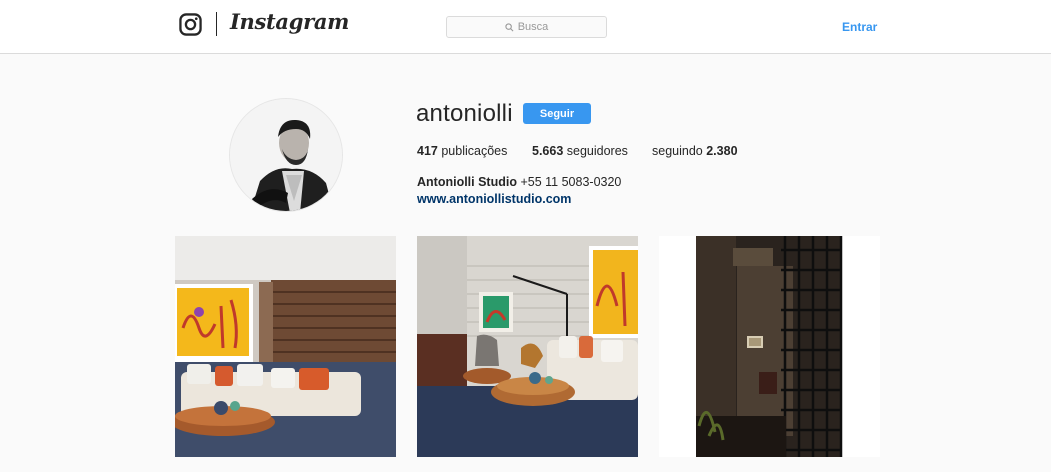 Image resolution: width=1051 pixels, height=472 pixels. What do you see at coordinates (548, 151) in the screenshot?
I see `followers-count: 5.663` at bounding box center [548, 151].